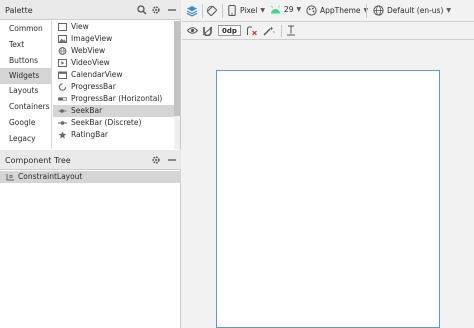  Describe the element at coordinates (192, 30) in the screenshot. I see `eye-icon` at that location.